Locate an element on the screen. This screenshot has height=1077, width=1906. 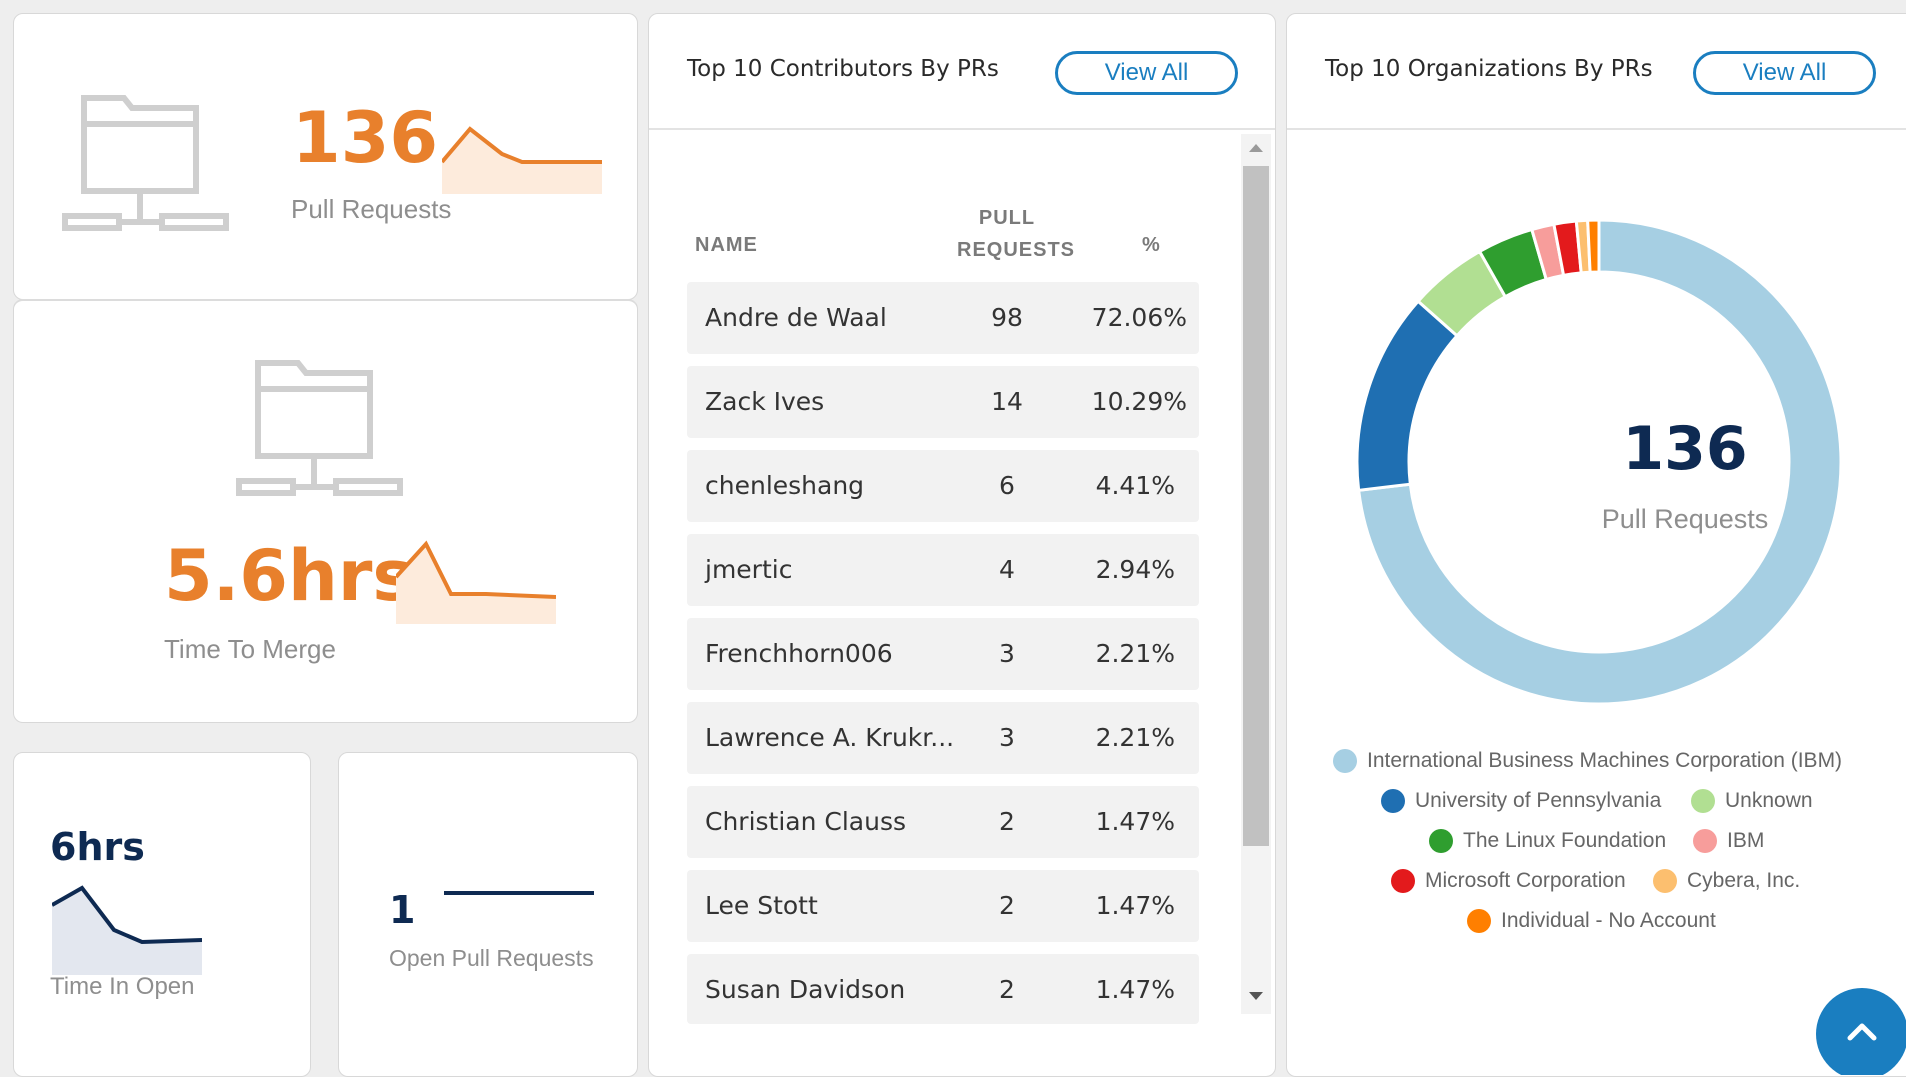
time-to-merge-label: Time To Merge is located at coordinates (250, 649).